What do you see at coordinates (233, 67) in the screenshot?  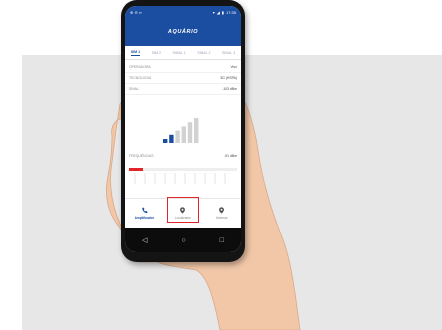 I see `row-value: Vivo` at bounding box center [233, 67].